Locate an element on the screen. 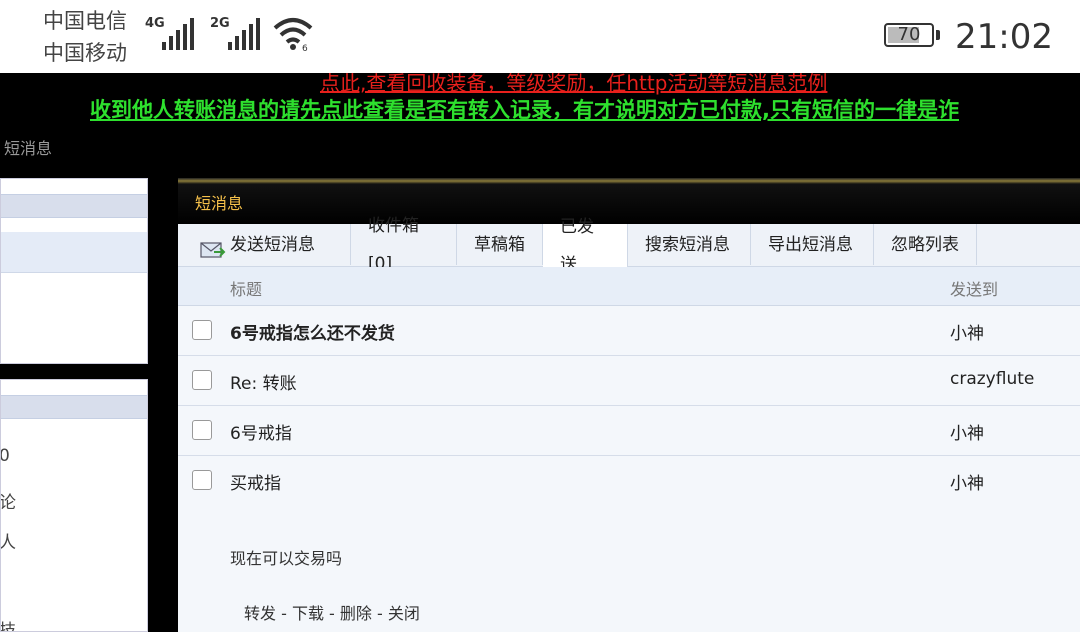 This screenshot has width=1080, height=632. column-subject: 标题 is located at coordinates (246, 289).